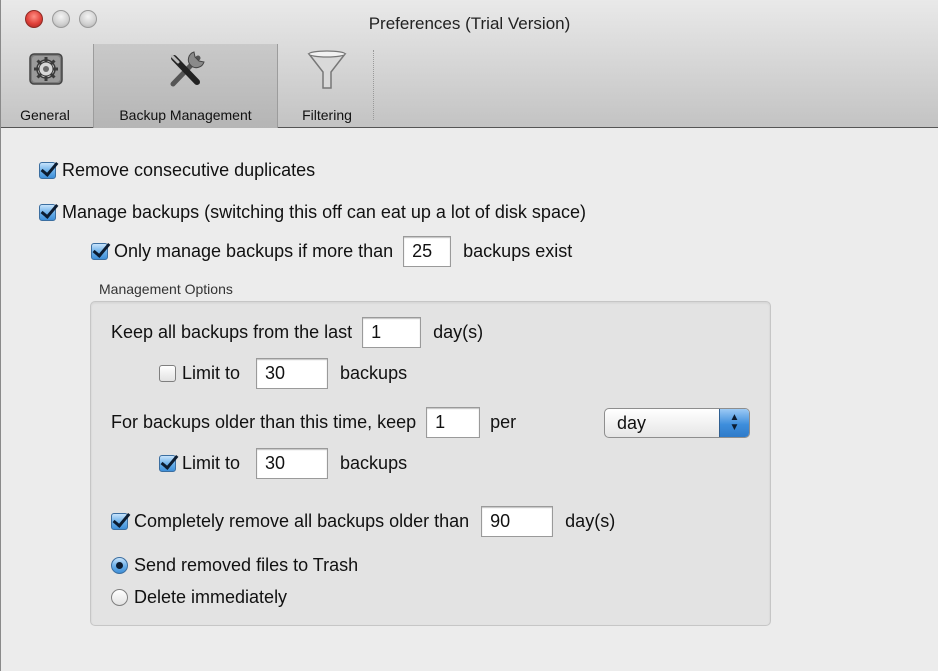 The height and width of the screenshot is (671, 938). I want to click on tab-general: General, so click(45, 86).